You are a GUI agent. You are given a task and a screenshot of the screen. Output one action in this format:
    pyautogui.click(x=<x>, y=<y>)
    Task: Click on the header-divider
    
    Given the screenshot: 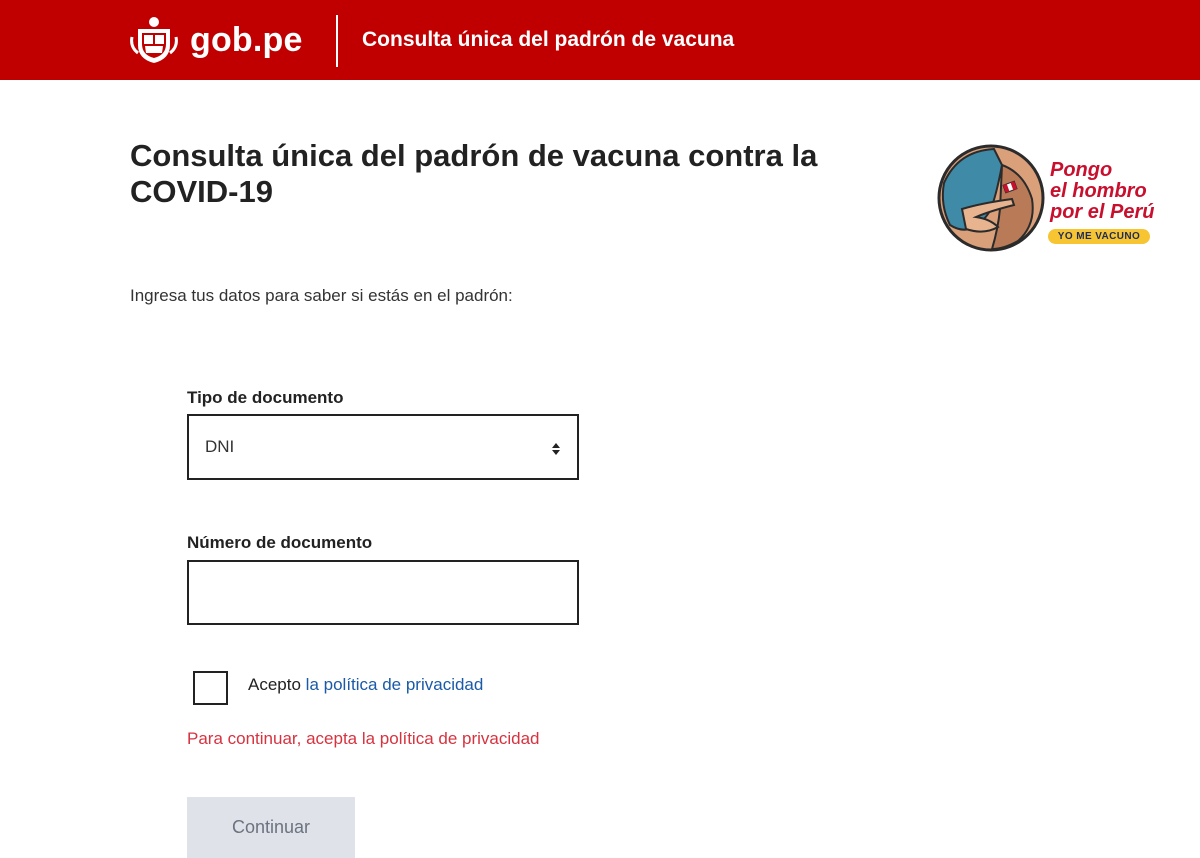 What is the action you would take?
    pyautogui.click(x=337, y=41)
    